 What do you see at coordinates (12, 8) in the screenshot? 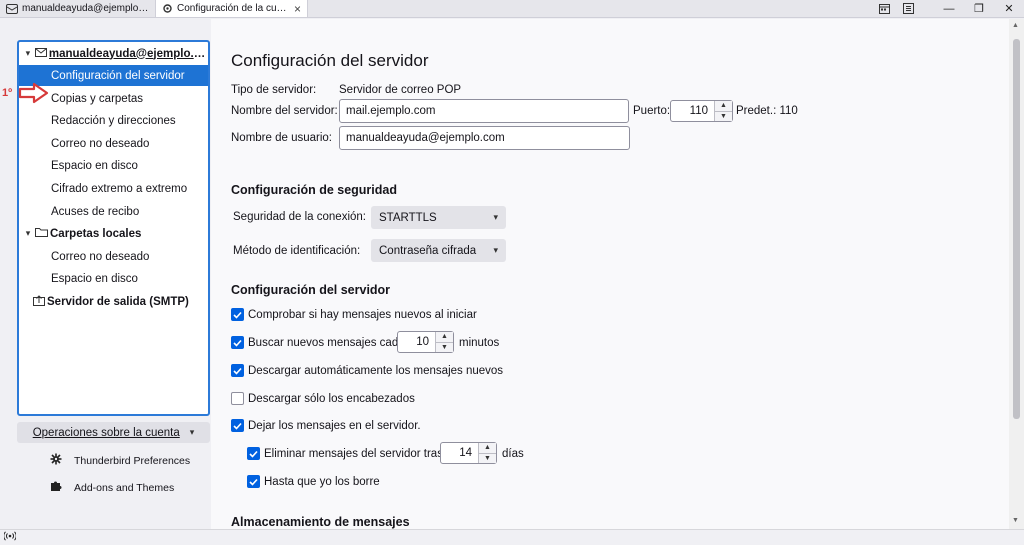
I see `mail-tab-icon` at bounding box center [12, 8].